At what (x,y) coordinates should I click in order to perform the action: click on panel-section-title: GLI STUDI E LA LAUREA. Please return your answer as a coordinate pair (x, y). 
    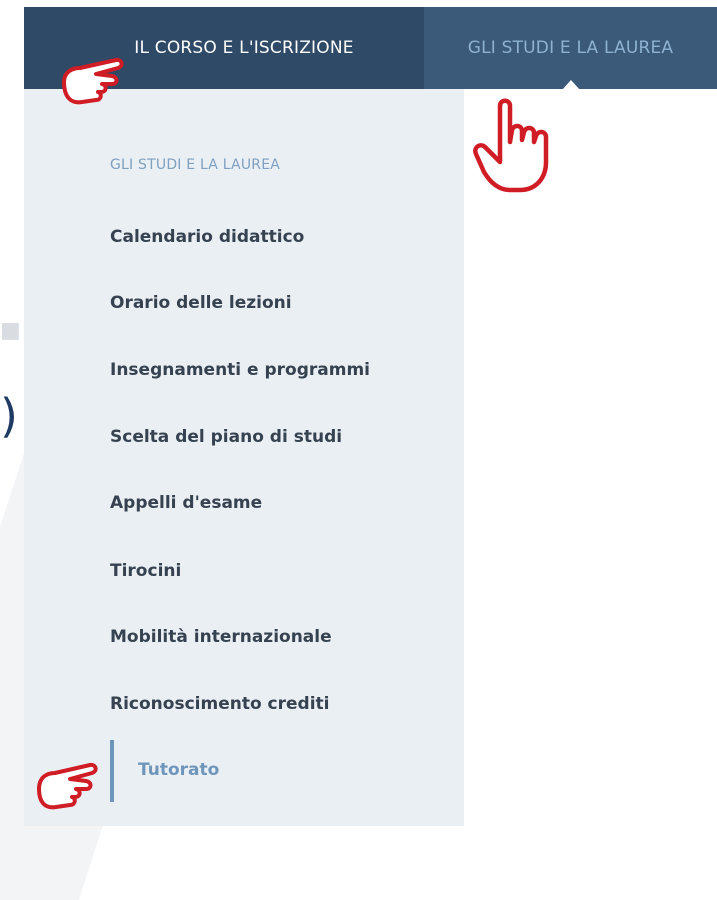
    Looking at the image, I should click on (195, 165).